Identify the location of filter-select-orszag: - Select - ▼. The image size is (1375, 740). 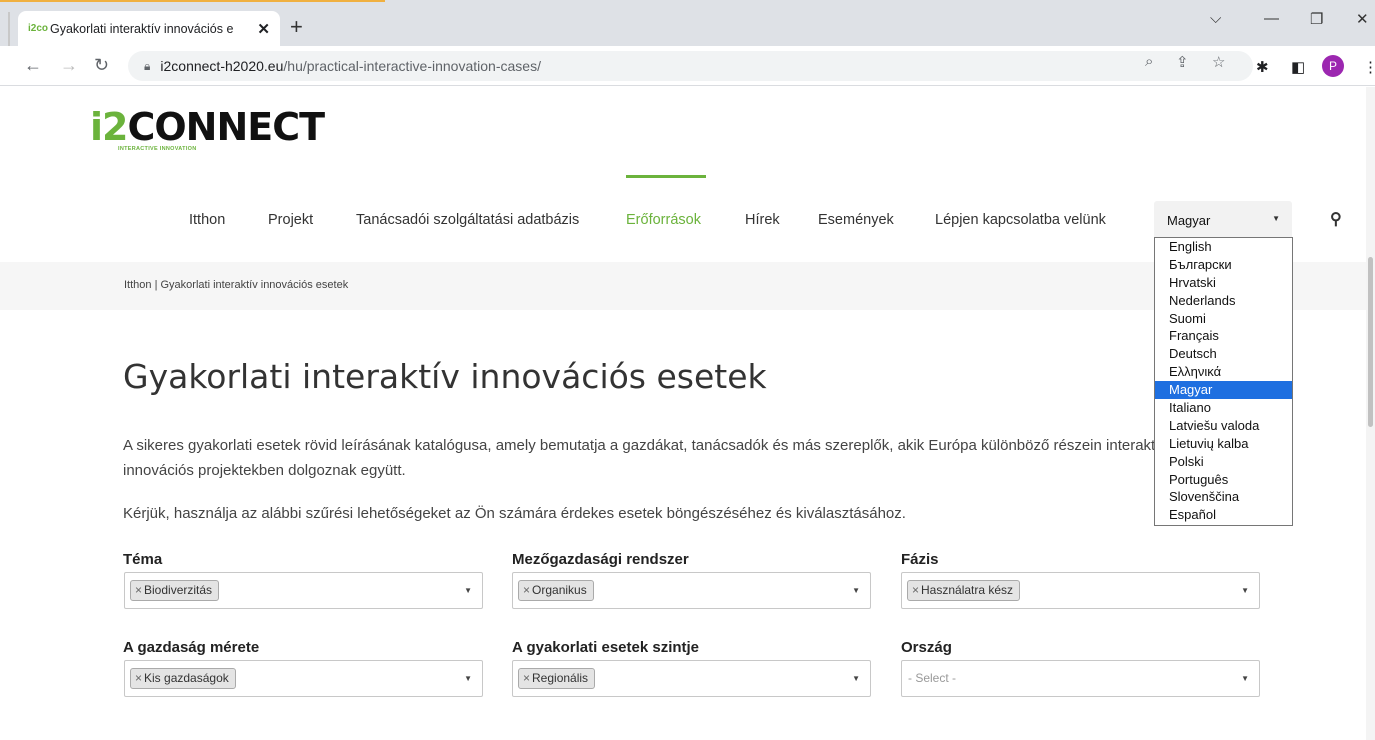
(1080, 678).